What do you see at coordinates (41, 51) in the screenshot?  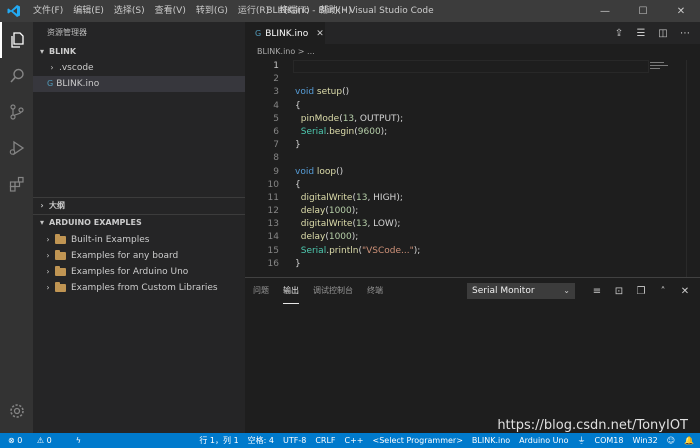 I see `chevron-down-icon: ▾` at bounding box center [41, 51].